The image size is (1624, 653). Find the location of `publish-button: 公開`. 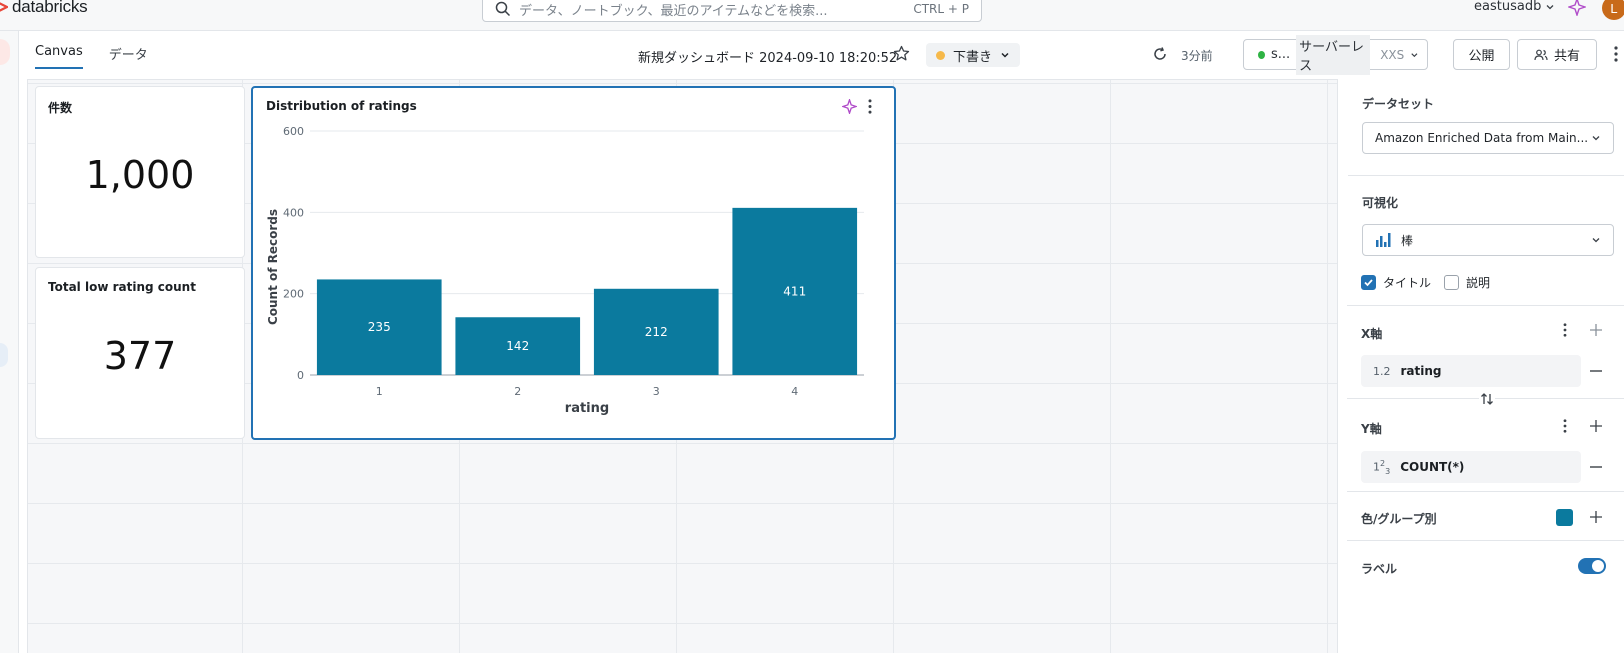

publish-button: 公開 is located at coordinates (1481, 54).